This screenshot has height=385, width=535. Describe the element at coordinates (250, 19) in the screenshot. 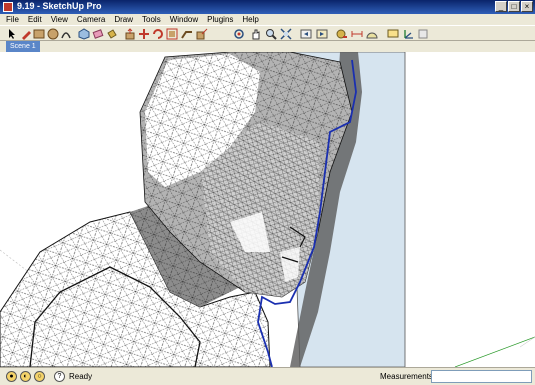

I see `menu-help: Help` at that location.